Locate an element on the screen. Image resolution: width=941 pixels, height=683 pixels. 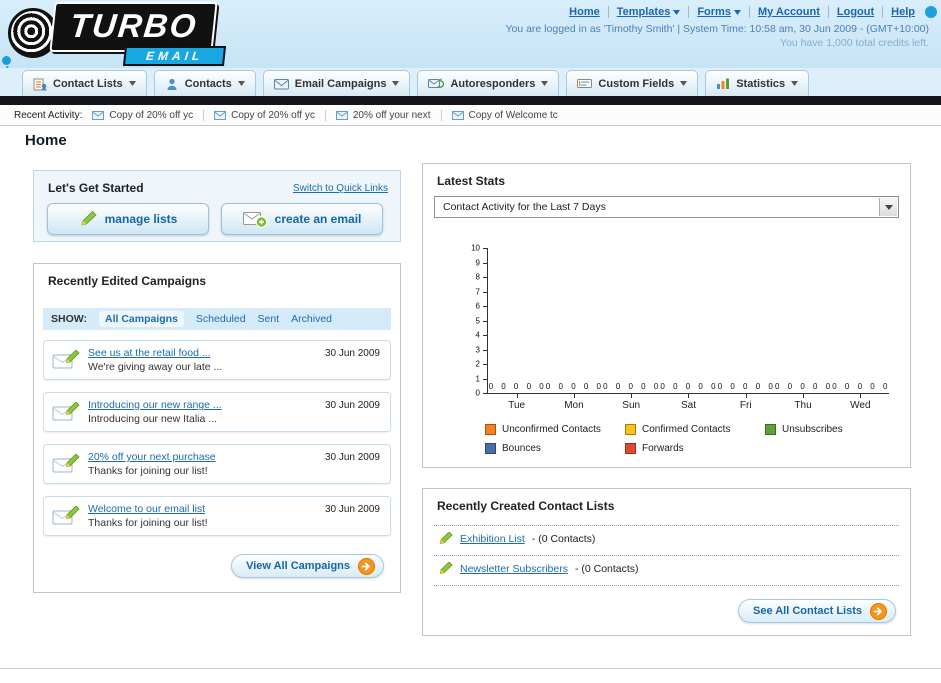
tab-label: Statistics is located at coordinates (761, 83).